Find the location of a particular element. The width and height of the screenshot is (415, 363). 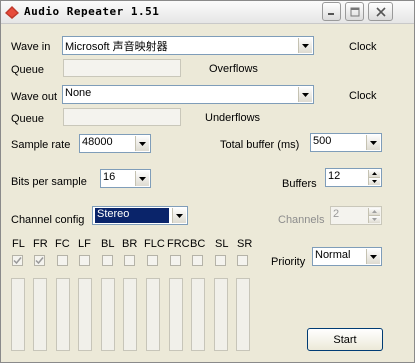

title-bar: Audio Repeater 1.51 is located at coordinates (207, 12).